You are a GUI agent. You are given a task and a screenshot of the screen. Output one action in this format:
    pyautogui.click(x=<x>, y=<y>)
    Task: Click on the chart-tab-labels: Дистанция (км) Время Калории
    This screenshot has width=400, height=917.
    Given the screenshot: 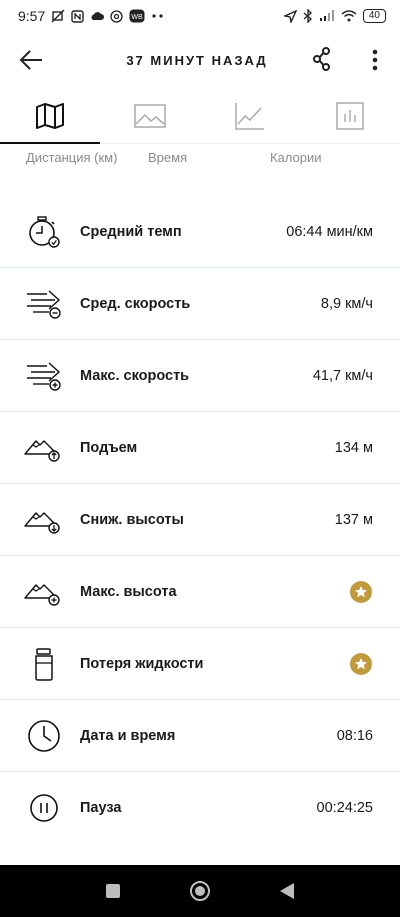 What is the action you would take?
    pyautogui.click(x=200, y=159)
    